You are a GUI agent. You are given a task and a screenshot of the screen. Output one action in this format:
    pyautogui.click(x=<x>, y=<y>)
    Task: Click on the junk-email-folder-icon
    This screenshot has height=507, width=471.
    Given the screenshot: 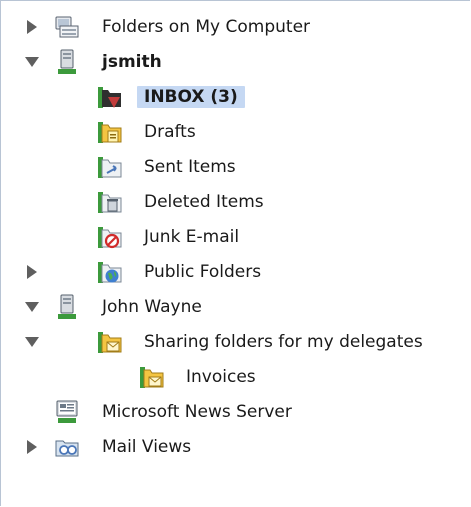 What is the action you would take?
    pyautogui.click(x=109, y=237)
    